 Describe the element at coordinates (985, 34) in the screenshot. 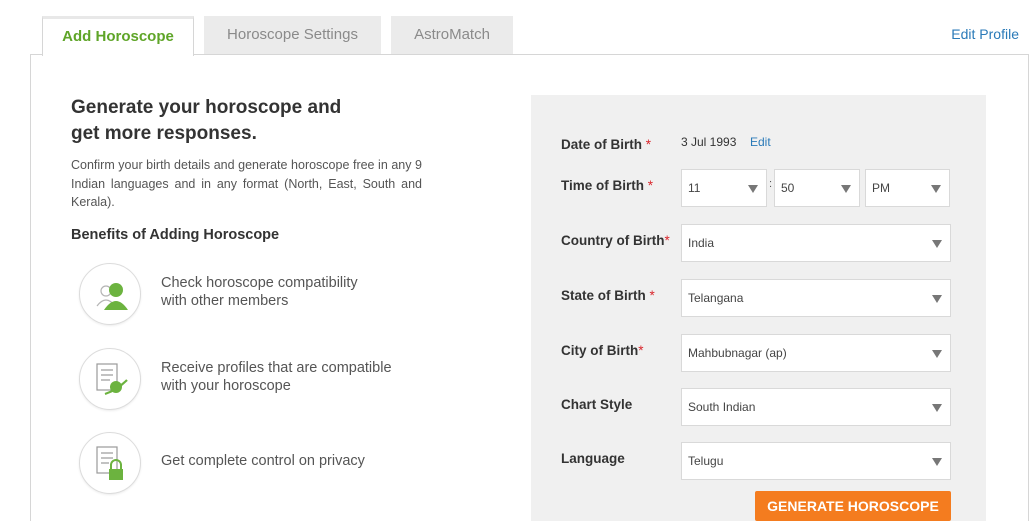

I see `edit-profile-link: Edit Profile` at that location.